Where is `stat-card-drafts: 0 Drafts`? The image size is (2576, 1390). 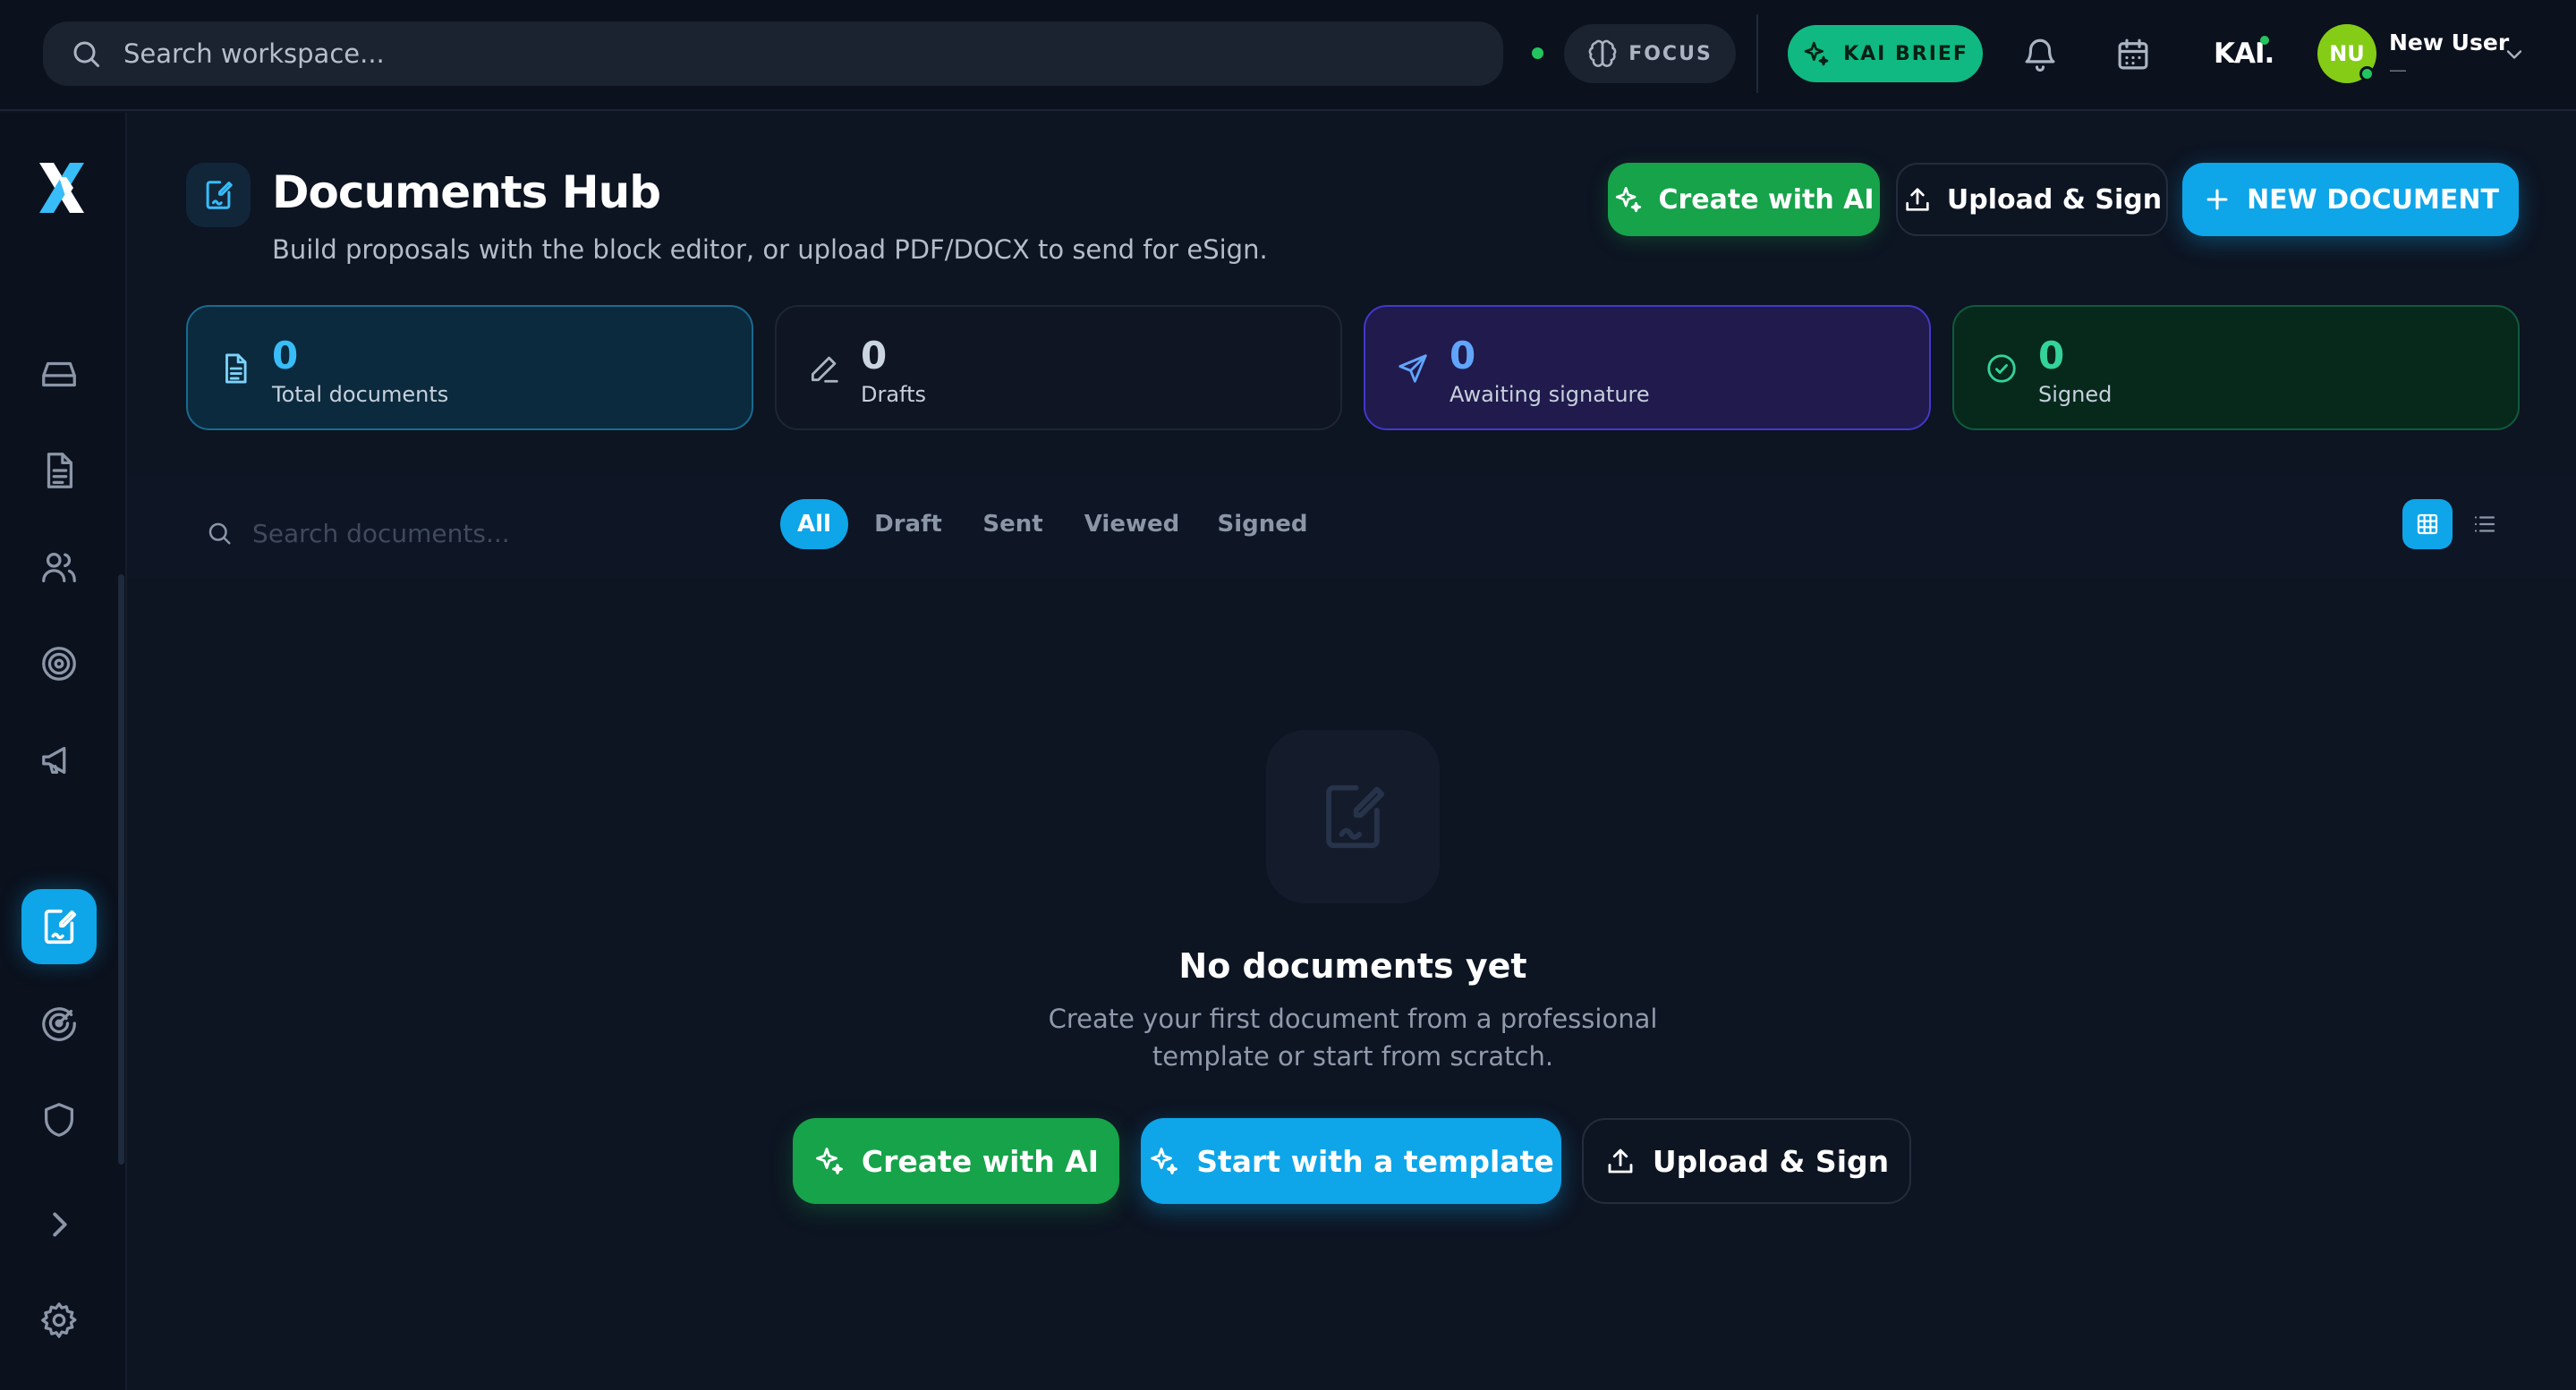 stat-card-drafts: 0 Drafts is located at coordinates (1058, 367).